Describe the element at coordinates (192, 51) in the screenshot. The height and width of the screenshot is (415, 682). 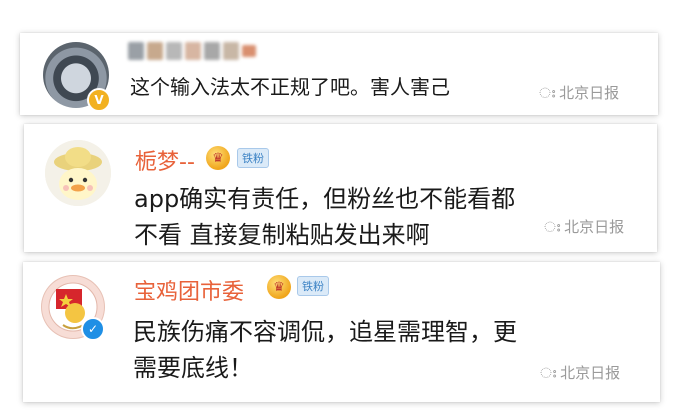
I see `blurred-username` at that location.